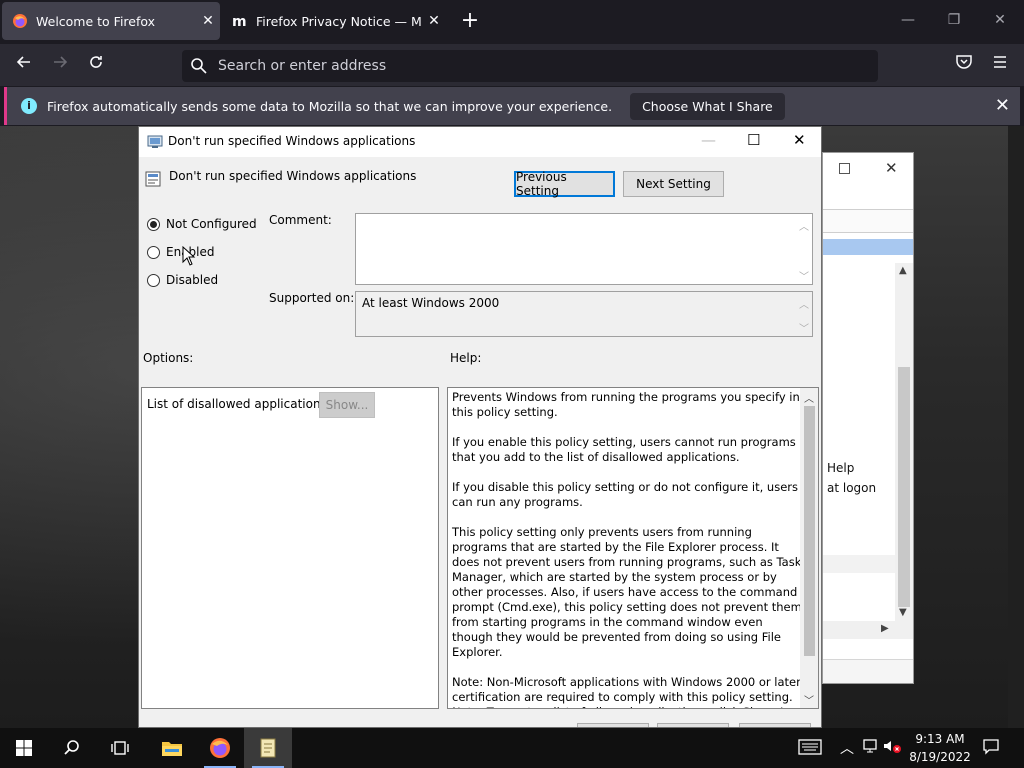 This screenshot has width=1024, height=768. I want to click on comment-field: ︿ ﹀, so click(584, 249).